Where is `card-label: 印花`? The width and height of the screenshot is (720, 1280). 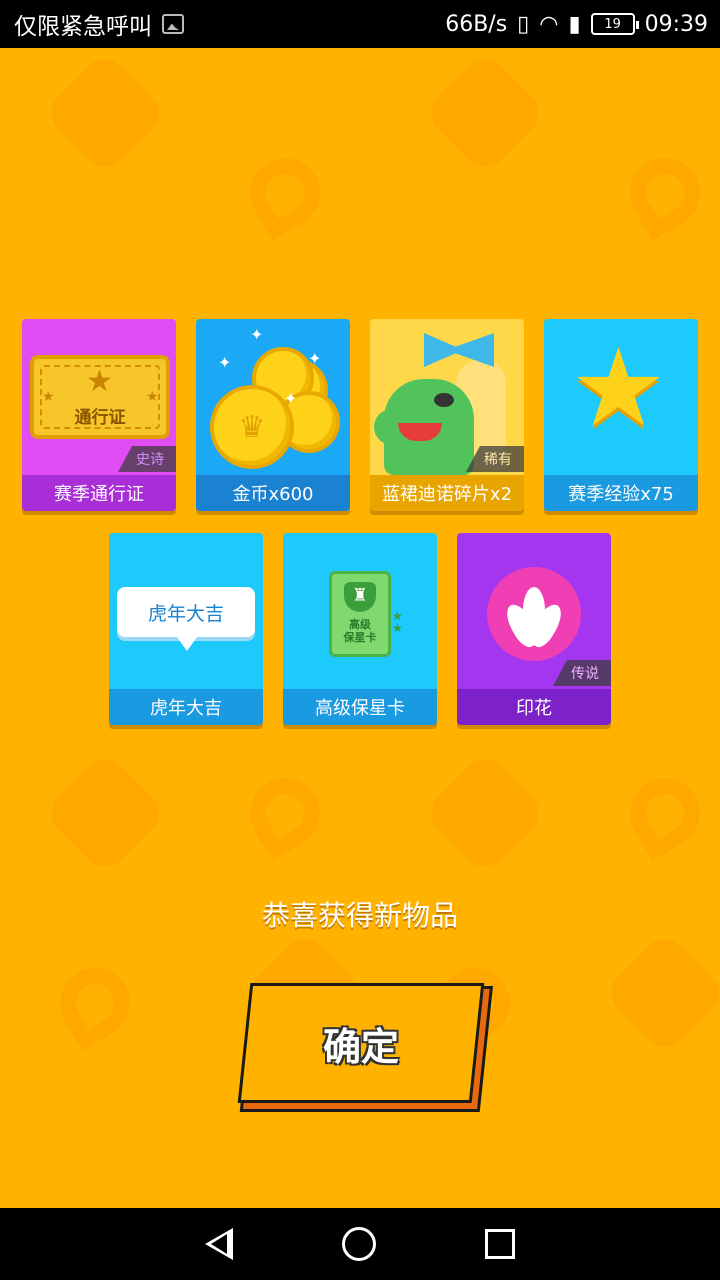 card-label: 印花 is located at coordinates (534, 707).